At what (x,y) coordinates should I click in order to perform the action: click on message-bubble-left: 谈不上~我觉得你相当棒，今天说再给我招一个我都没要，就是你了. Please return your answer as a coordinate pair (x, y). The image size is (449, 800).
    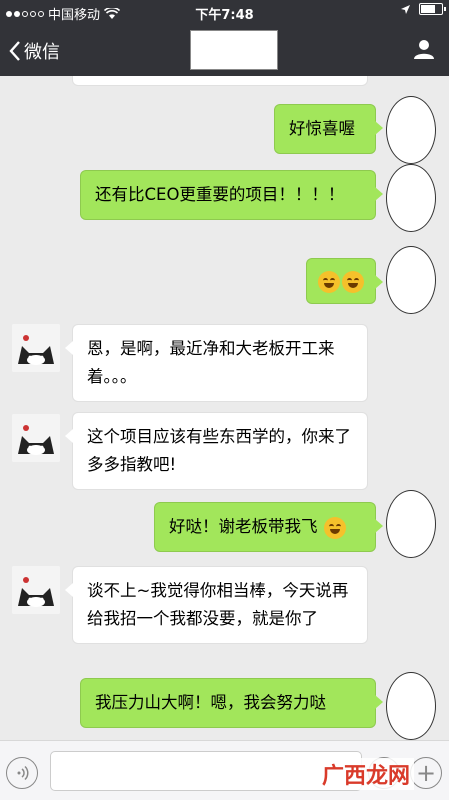
    Looking at the image, I should click on (216, 605).